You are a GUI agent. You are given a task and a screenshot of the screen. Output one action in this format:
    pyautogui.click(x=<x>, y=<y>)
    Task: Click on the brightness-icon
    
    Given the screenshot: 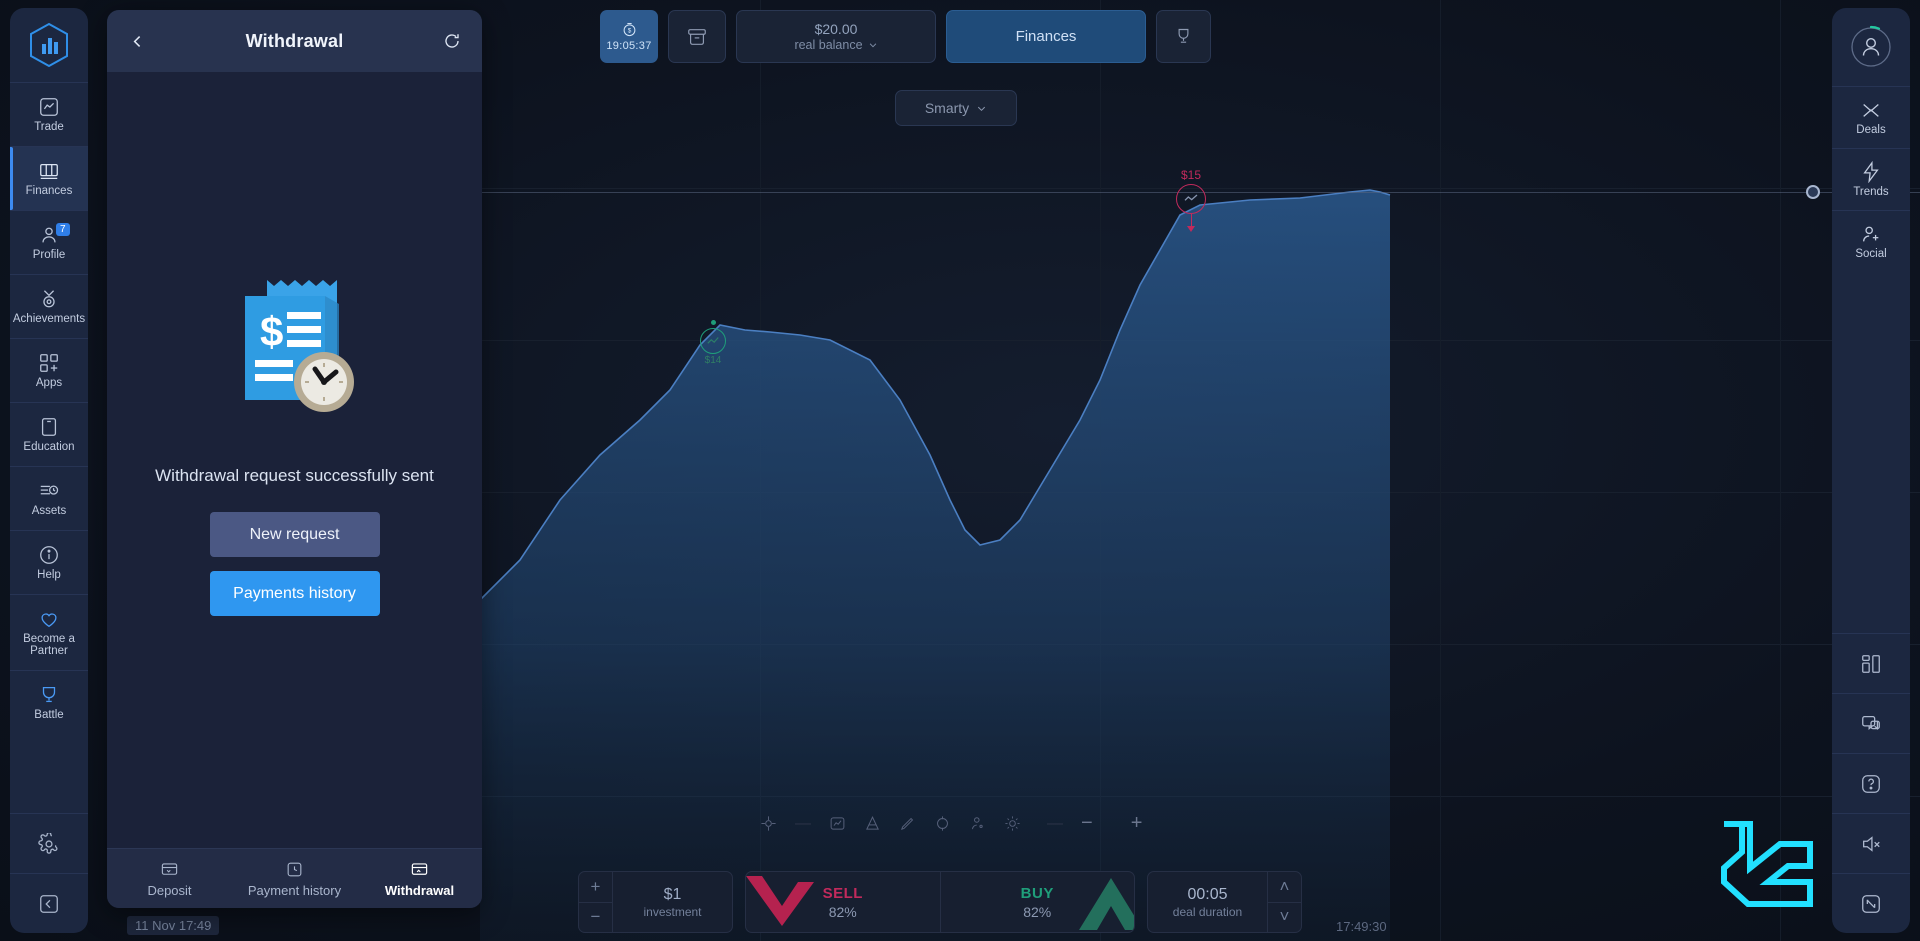 What is the action you would take?
    pyautogui.click(x=1012, y=823)
    